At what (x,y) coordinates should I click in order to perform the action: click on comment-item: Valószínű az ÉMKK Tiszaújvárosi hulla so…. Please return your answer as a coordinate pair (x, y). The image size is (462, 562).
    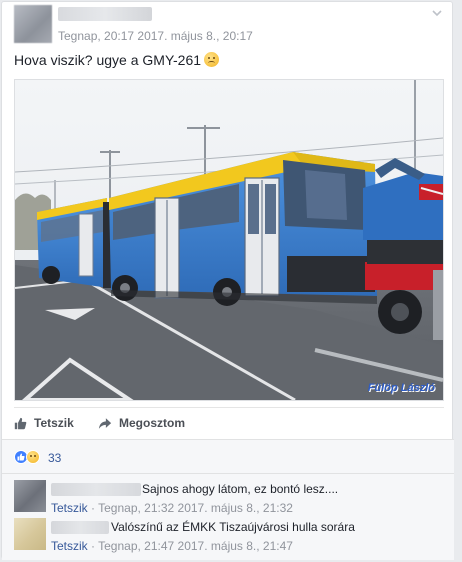
    Looking at the image, I should click on (229, 536).